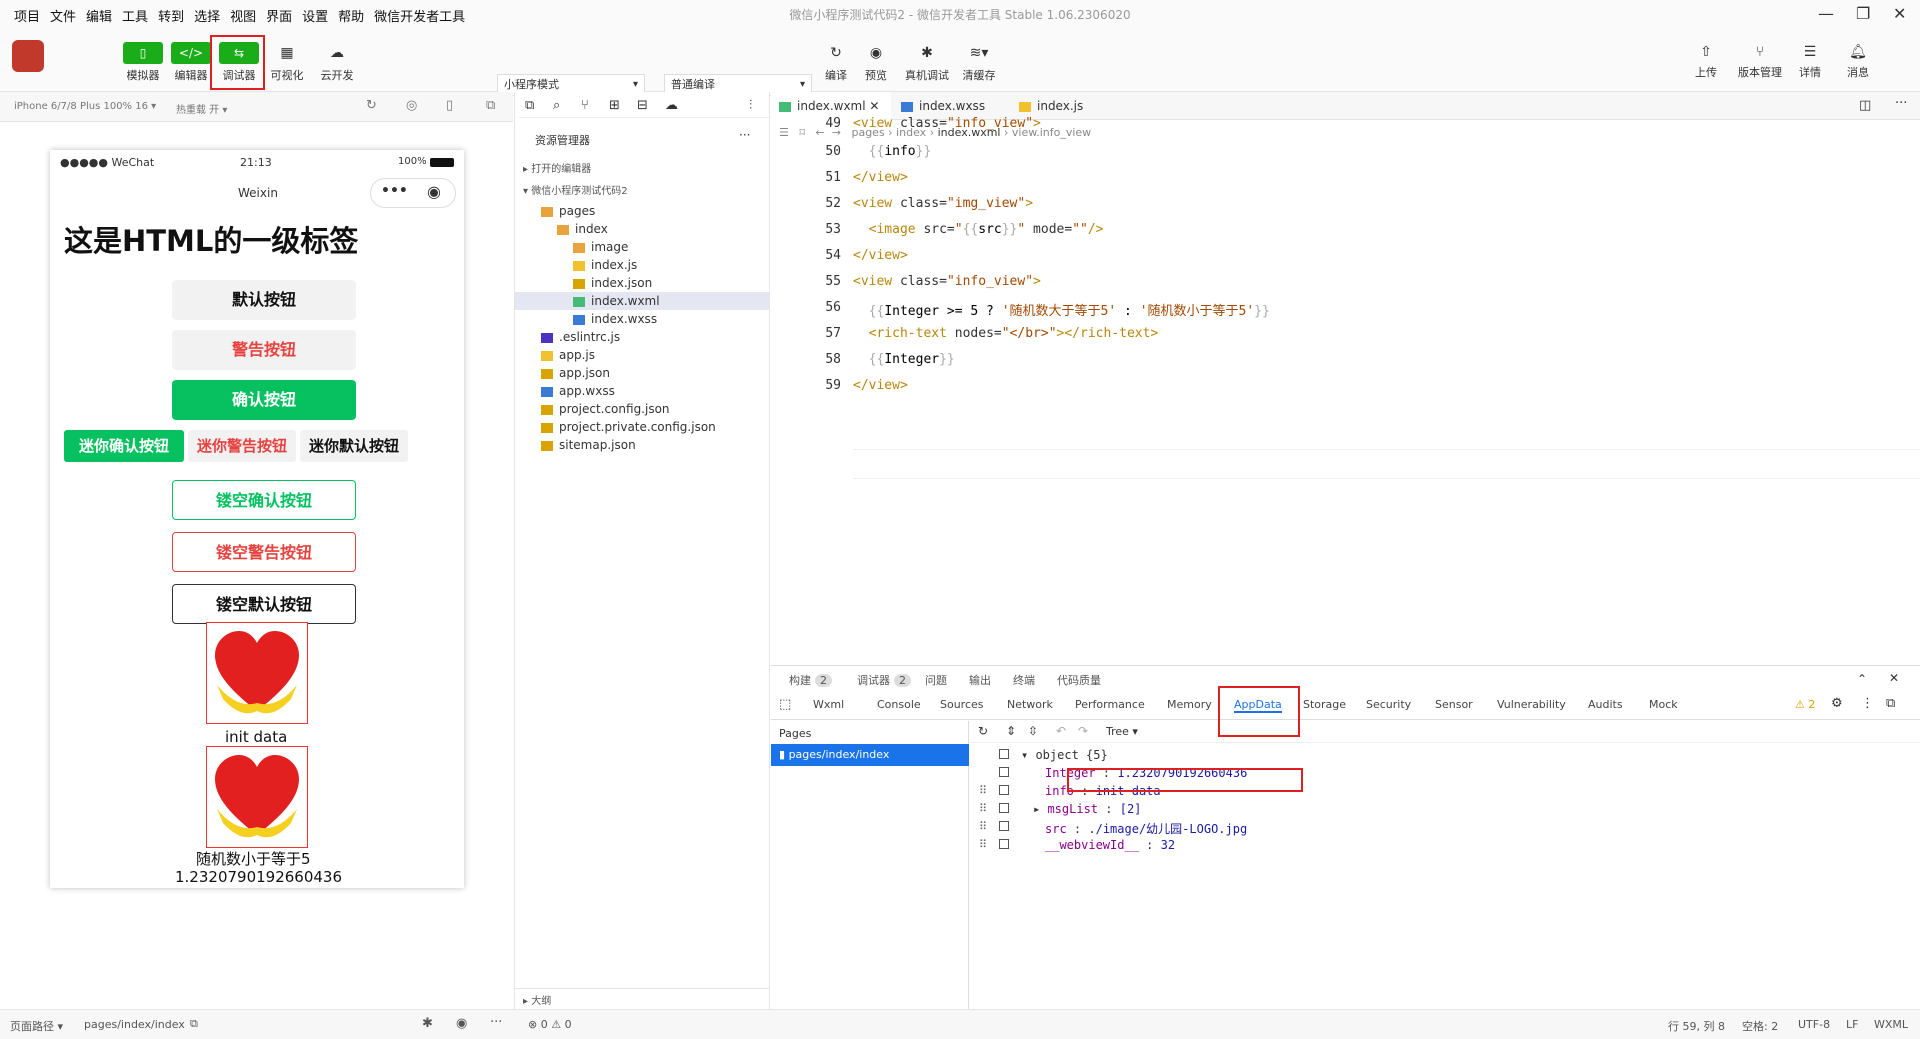  What do you see at coordinates (529, 105) in the screenshot?
I see `files-icon: ⧉` at bounding box center [529, 105].